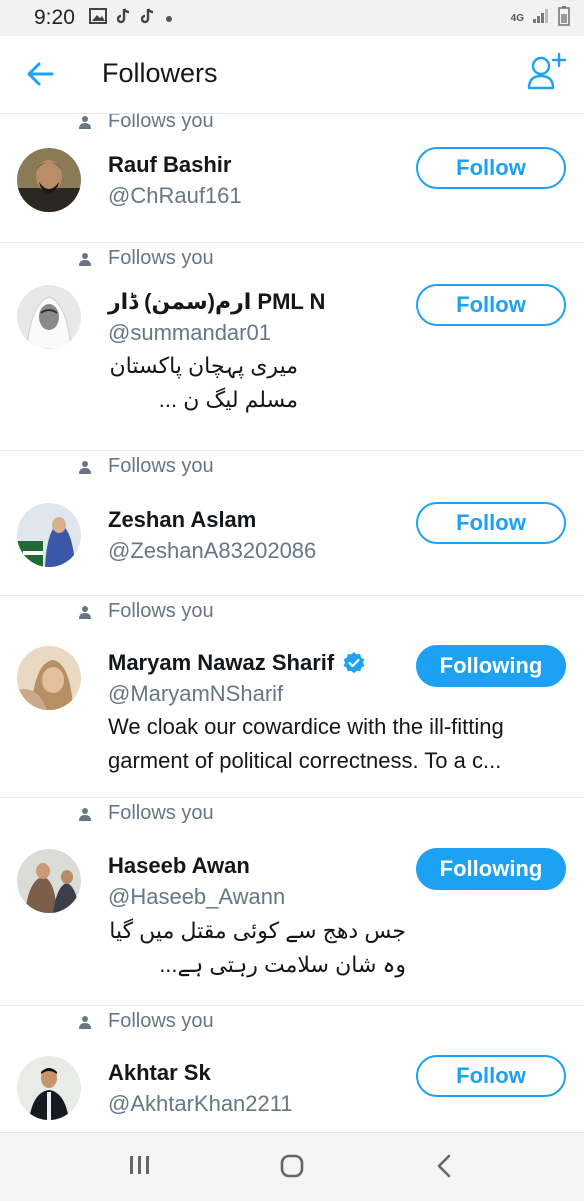 The image size is (584, 1201). What do you see at coordinates (140, 1167) in the screenshot?
I see `recent-apps-icon` at bounding box center [140, 1167].